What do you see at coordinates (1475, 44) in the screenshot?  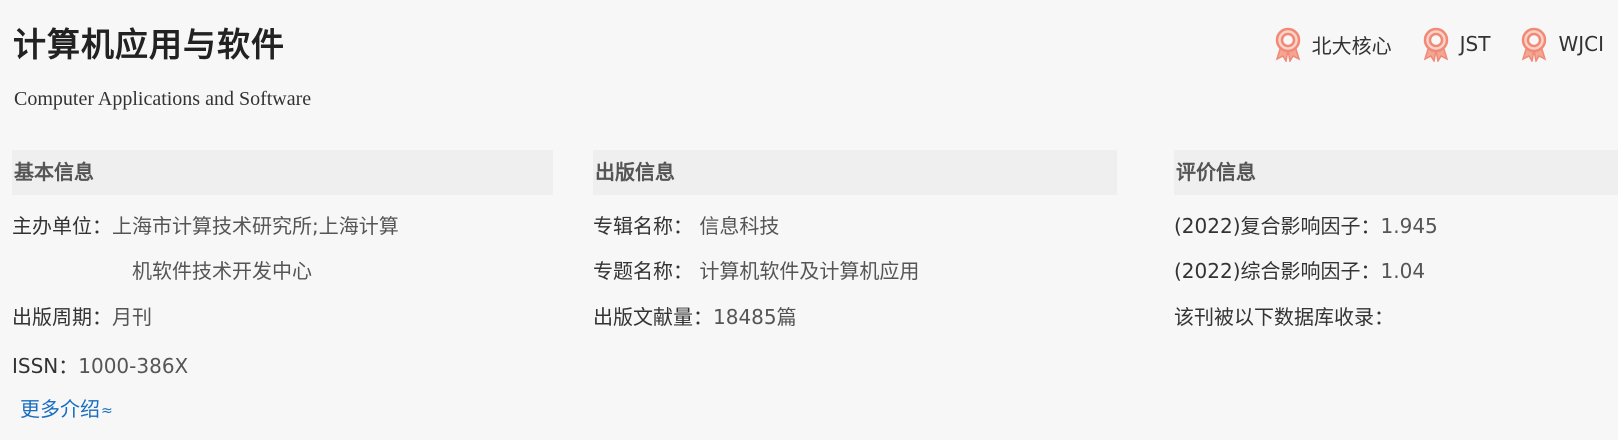 I see `badge-label: JST` at bounding box center [1475, 44].